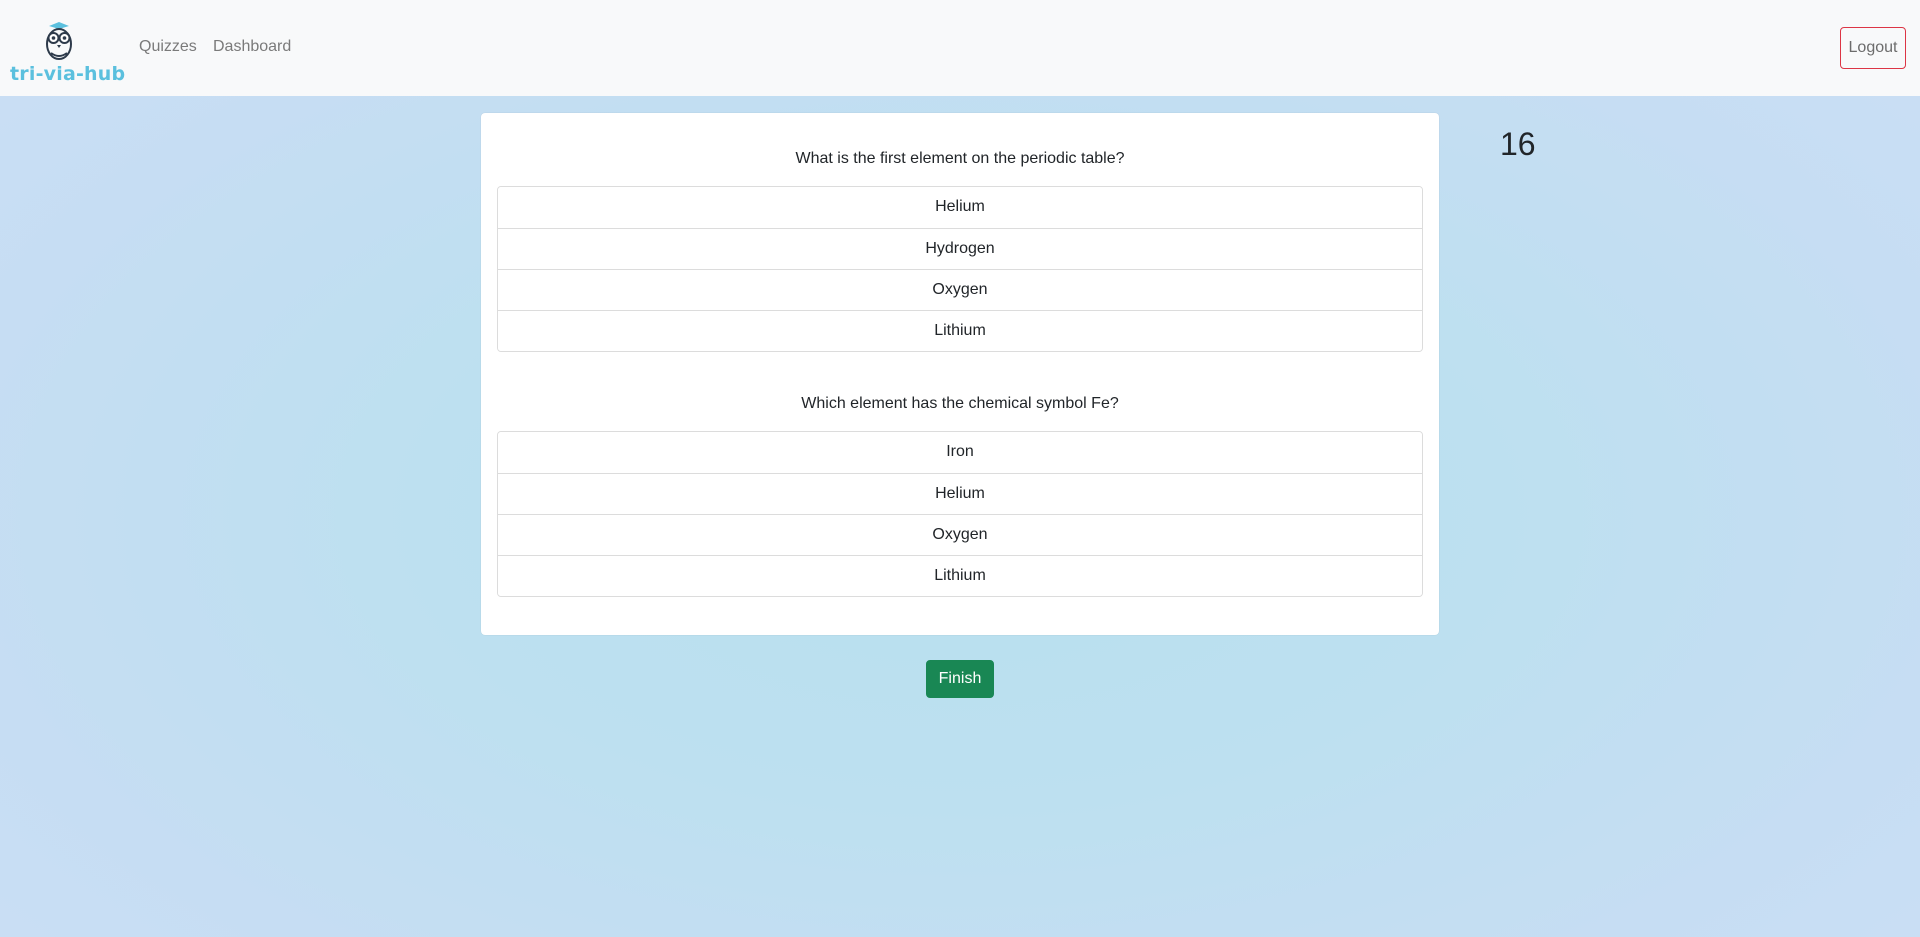  I want to click on owl-icon, so click(59, 41).